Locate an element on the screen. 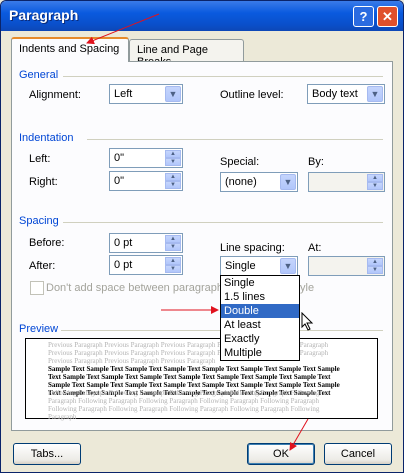  tab-indents-and-spacing: Indents and Spacing is located at coordinates (70, 49).